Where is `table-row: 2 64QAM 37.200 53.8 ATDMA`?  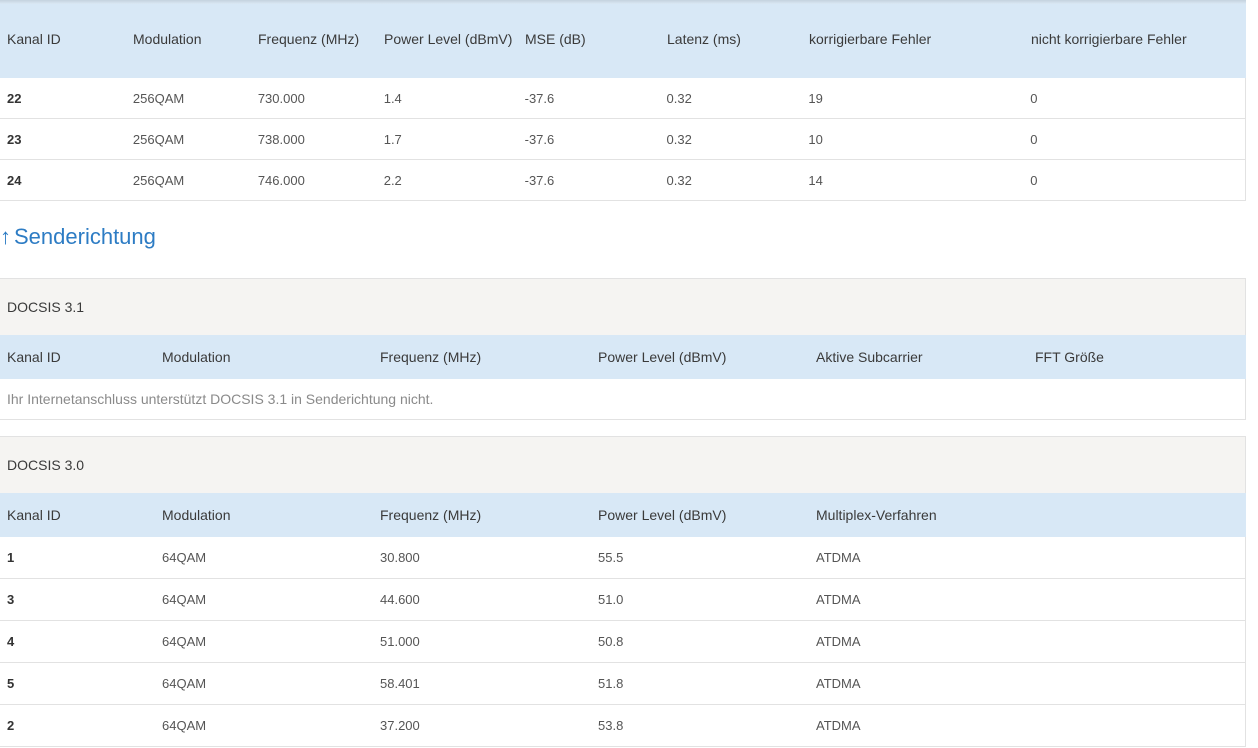
table-row: 2 64QAM 37.200 53.8 ATDMA is located at coordinates (623, 726).